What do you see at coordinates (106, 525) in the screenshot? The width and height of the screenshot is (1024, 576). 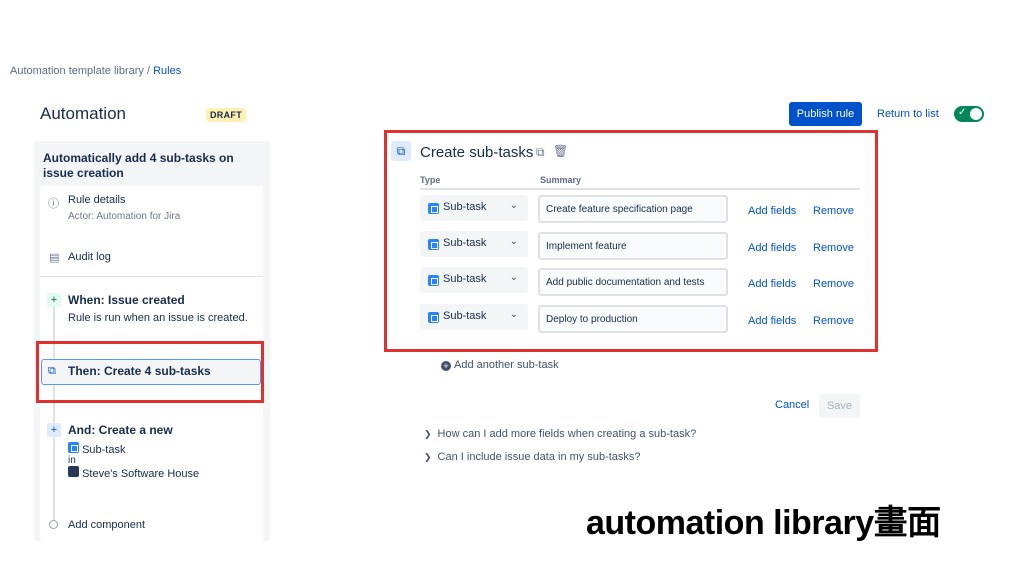 I see `add-component-link: Add component` at bounding box center [106, 525].